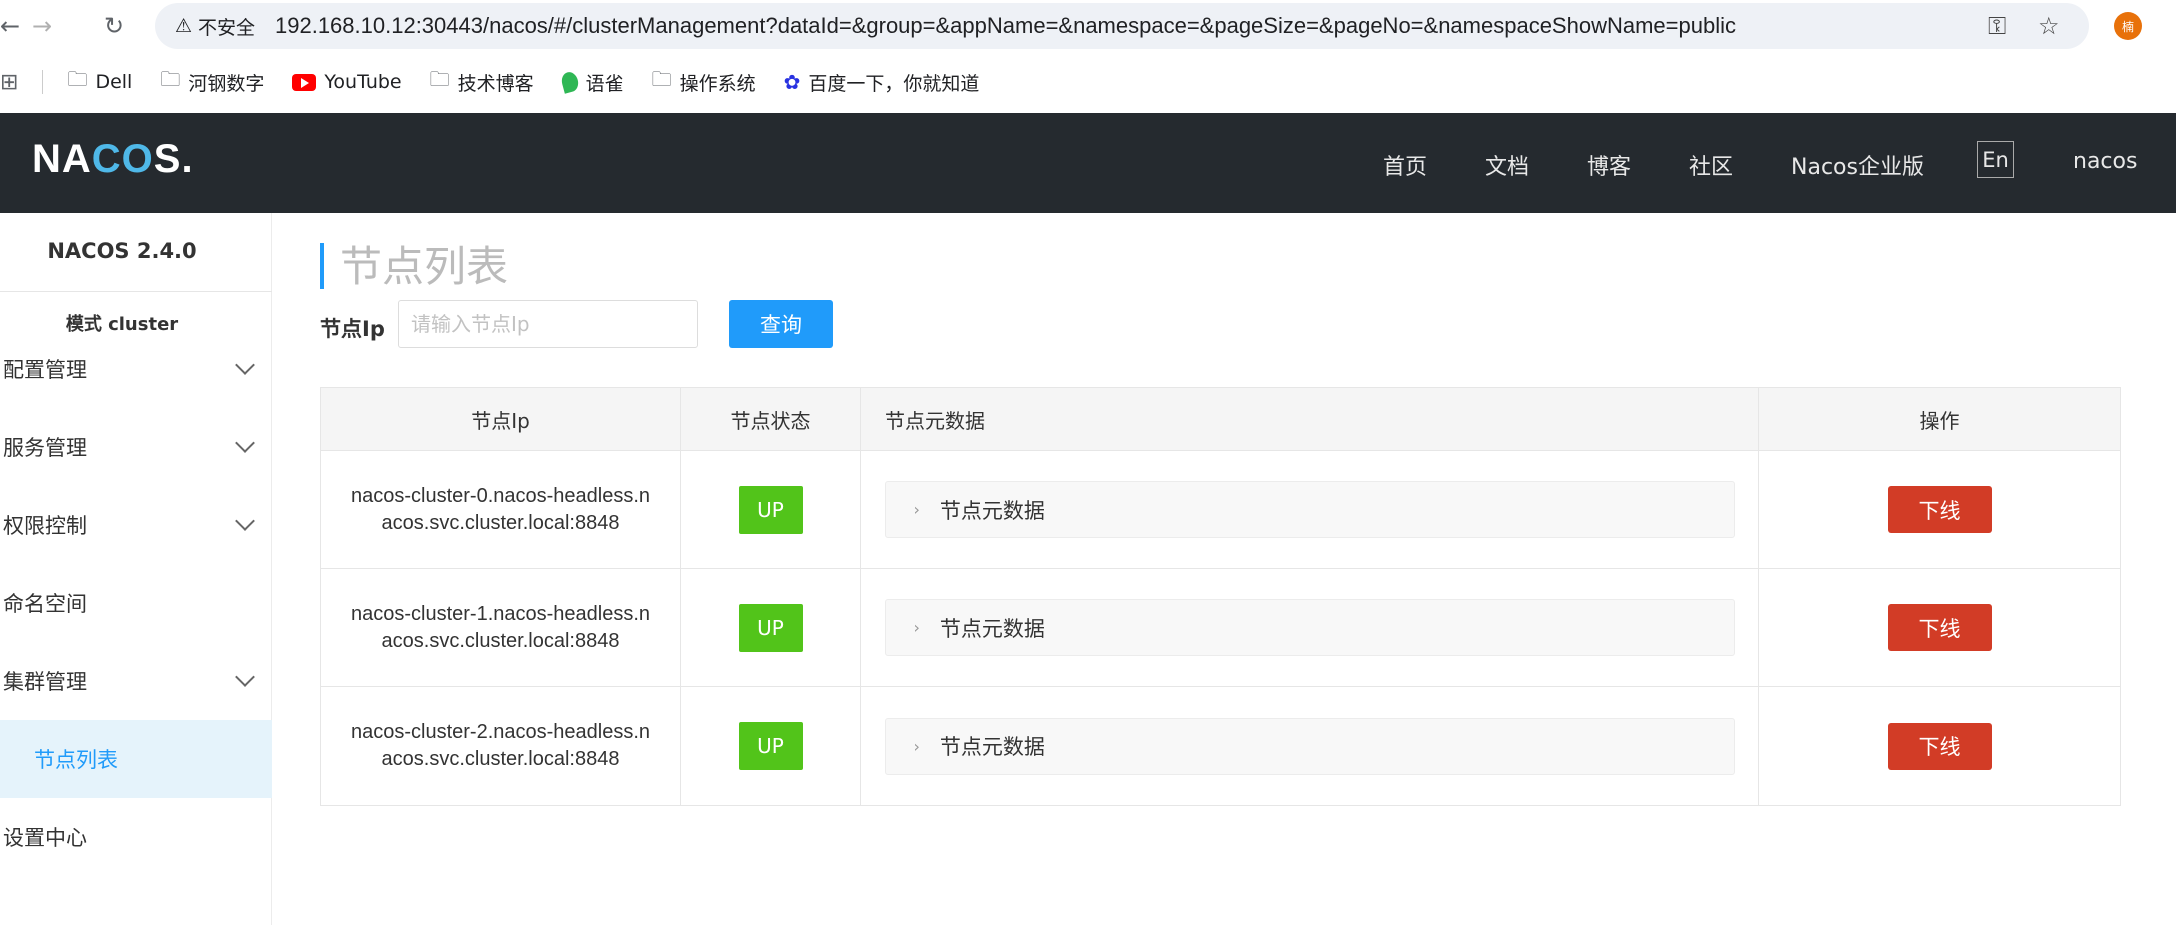 This screenshot has height=925, width=2176. Describe the element at coordinates (45, 448) in the screenshot. I see `sidebar-item-label: 服务管理` at that location.